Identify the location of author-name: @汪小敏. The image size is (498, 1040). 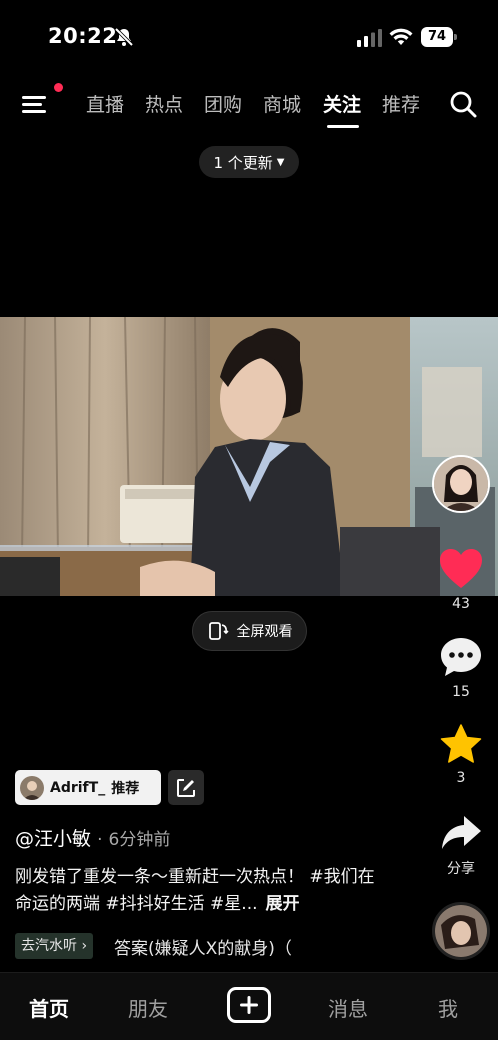
(53, 839).